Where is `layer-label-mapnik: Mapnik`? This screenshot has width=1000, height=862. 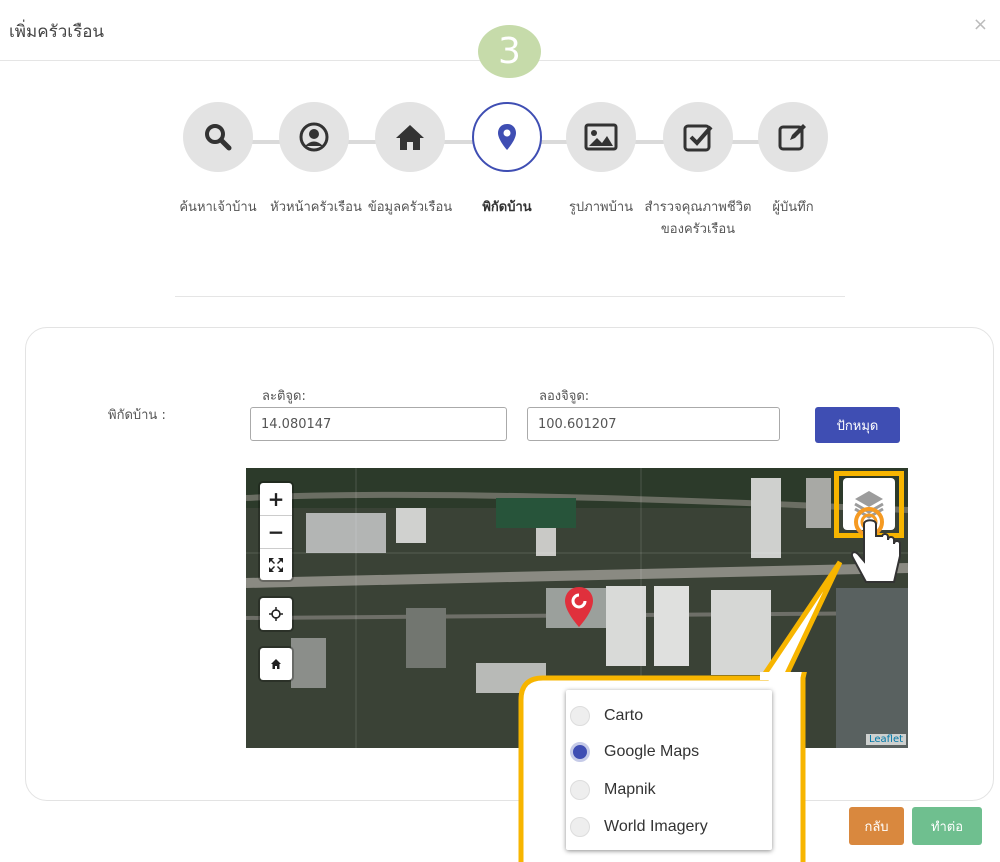 layer-label-mapnik: Mapnik is located at coordinates (630, 789).